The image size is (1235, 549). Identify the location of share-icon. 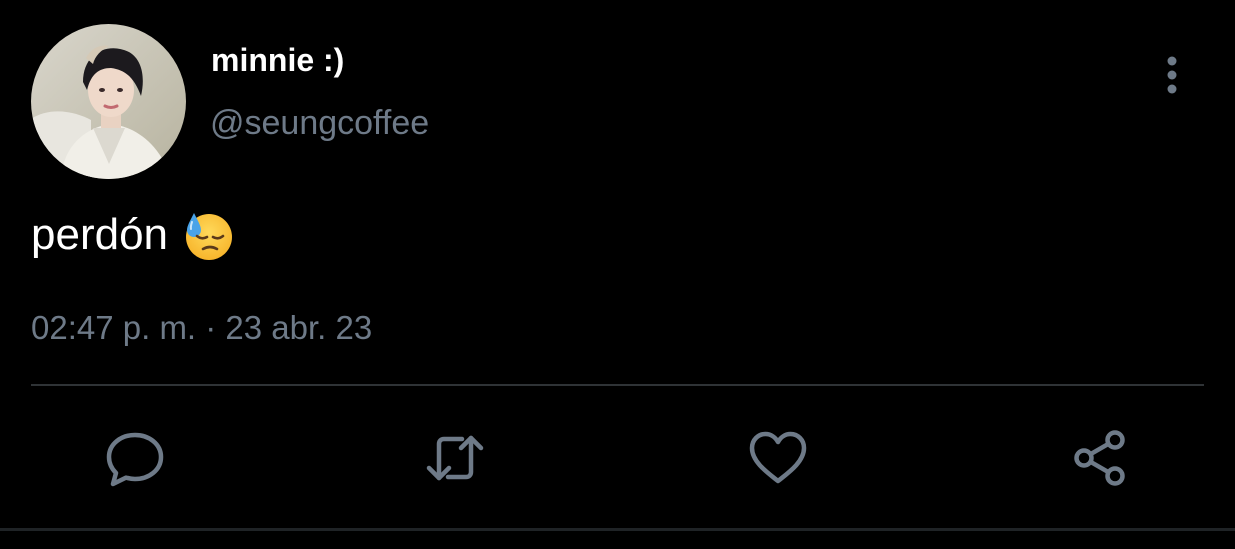
(1100, 458).